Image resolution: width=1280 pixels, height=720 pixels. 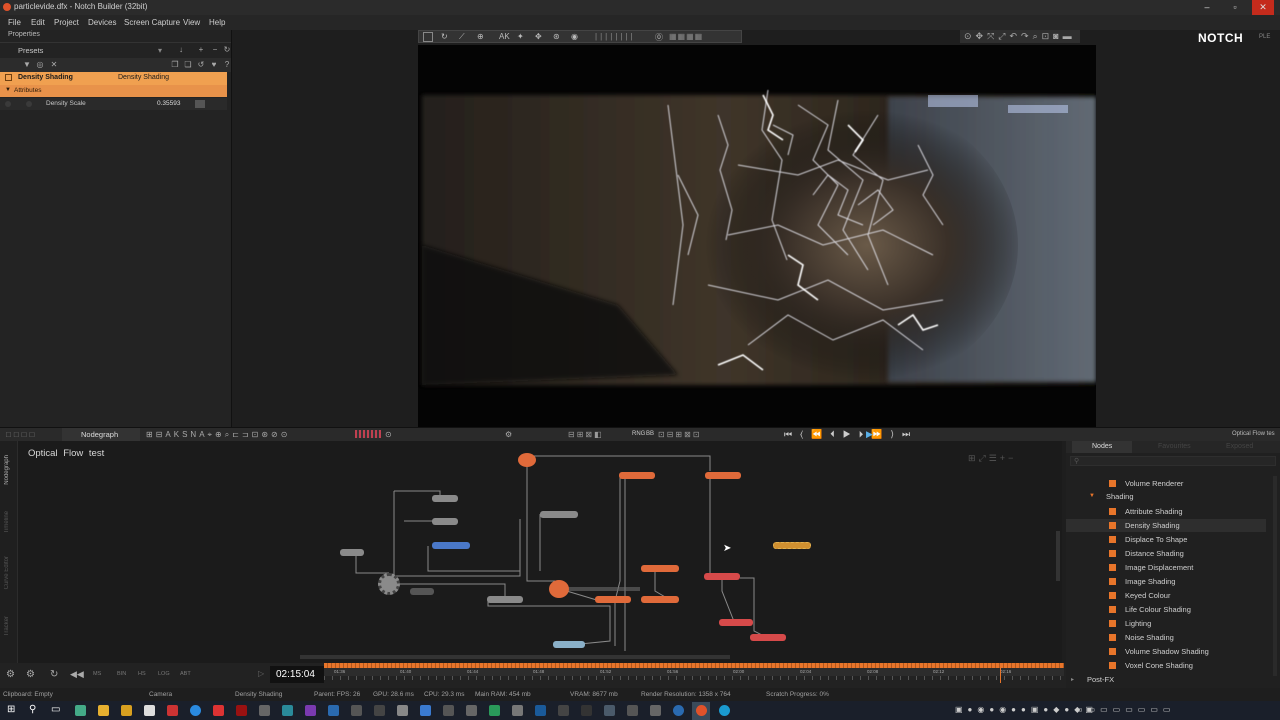 What do you see at coordinates (227, 50) in the screenshot?
I see `refresh-icon: ↻` at bounding box center [227, 50].